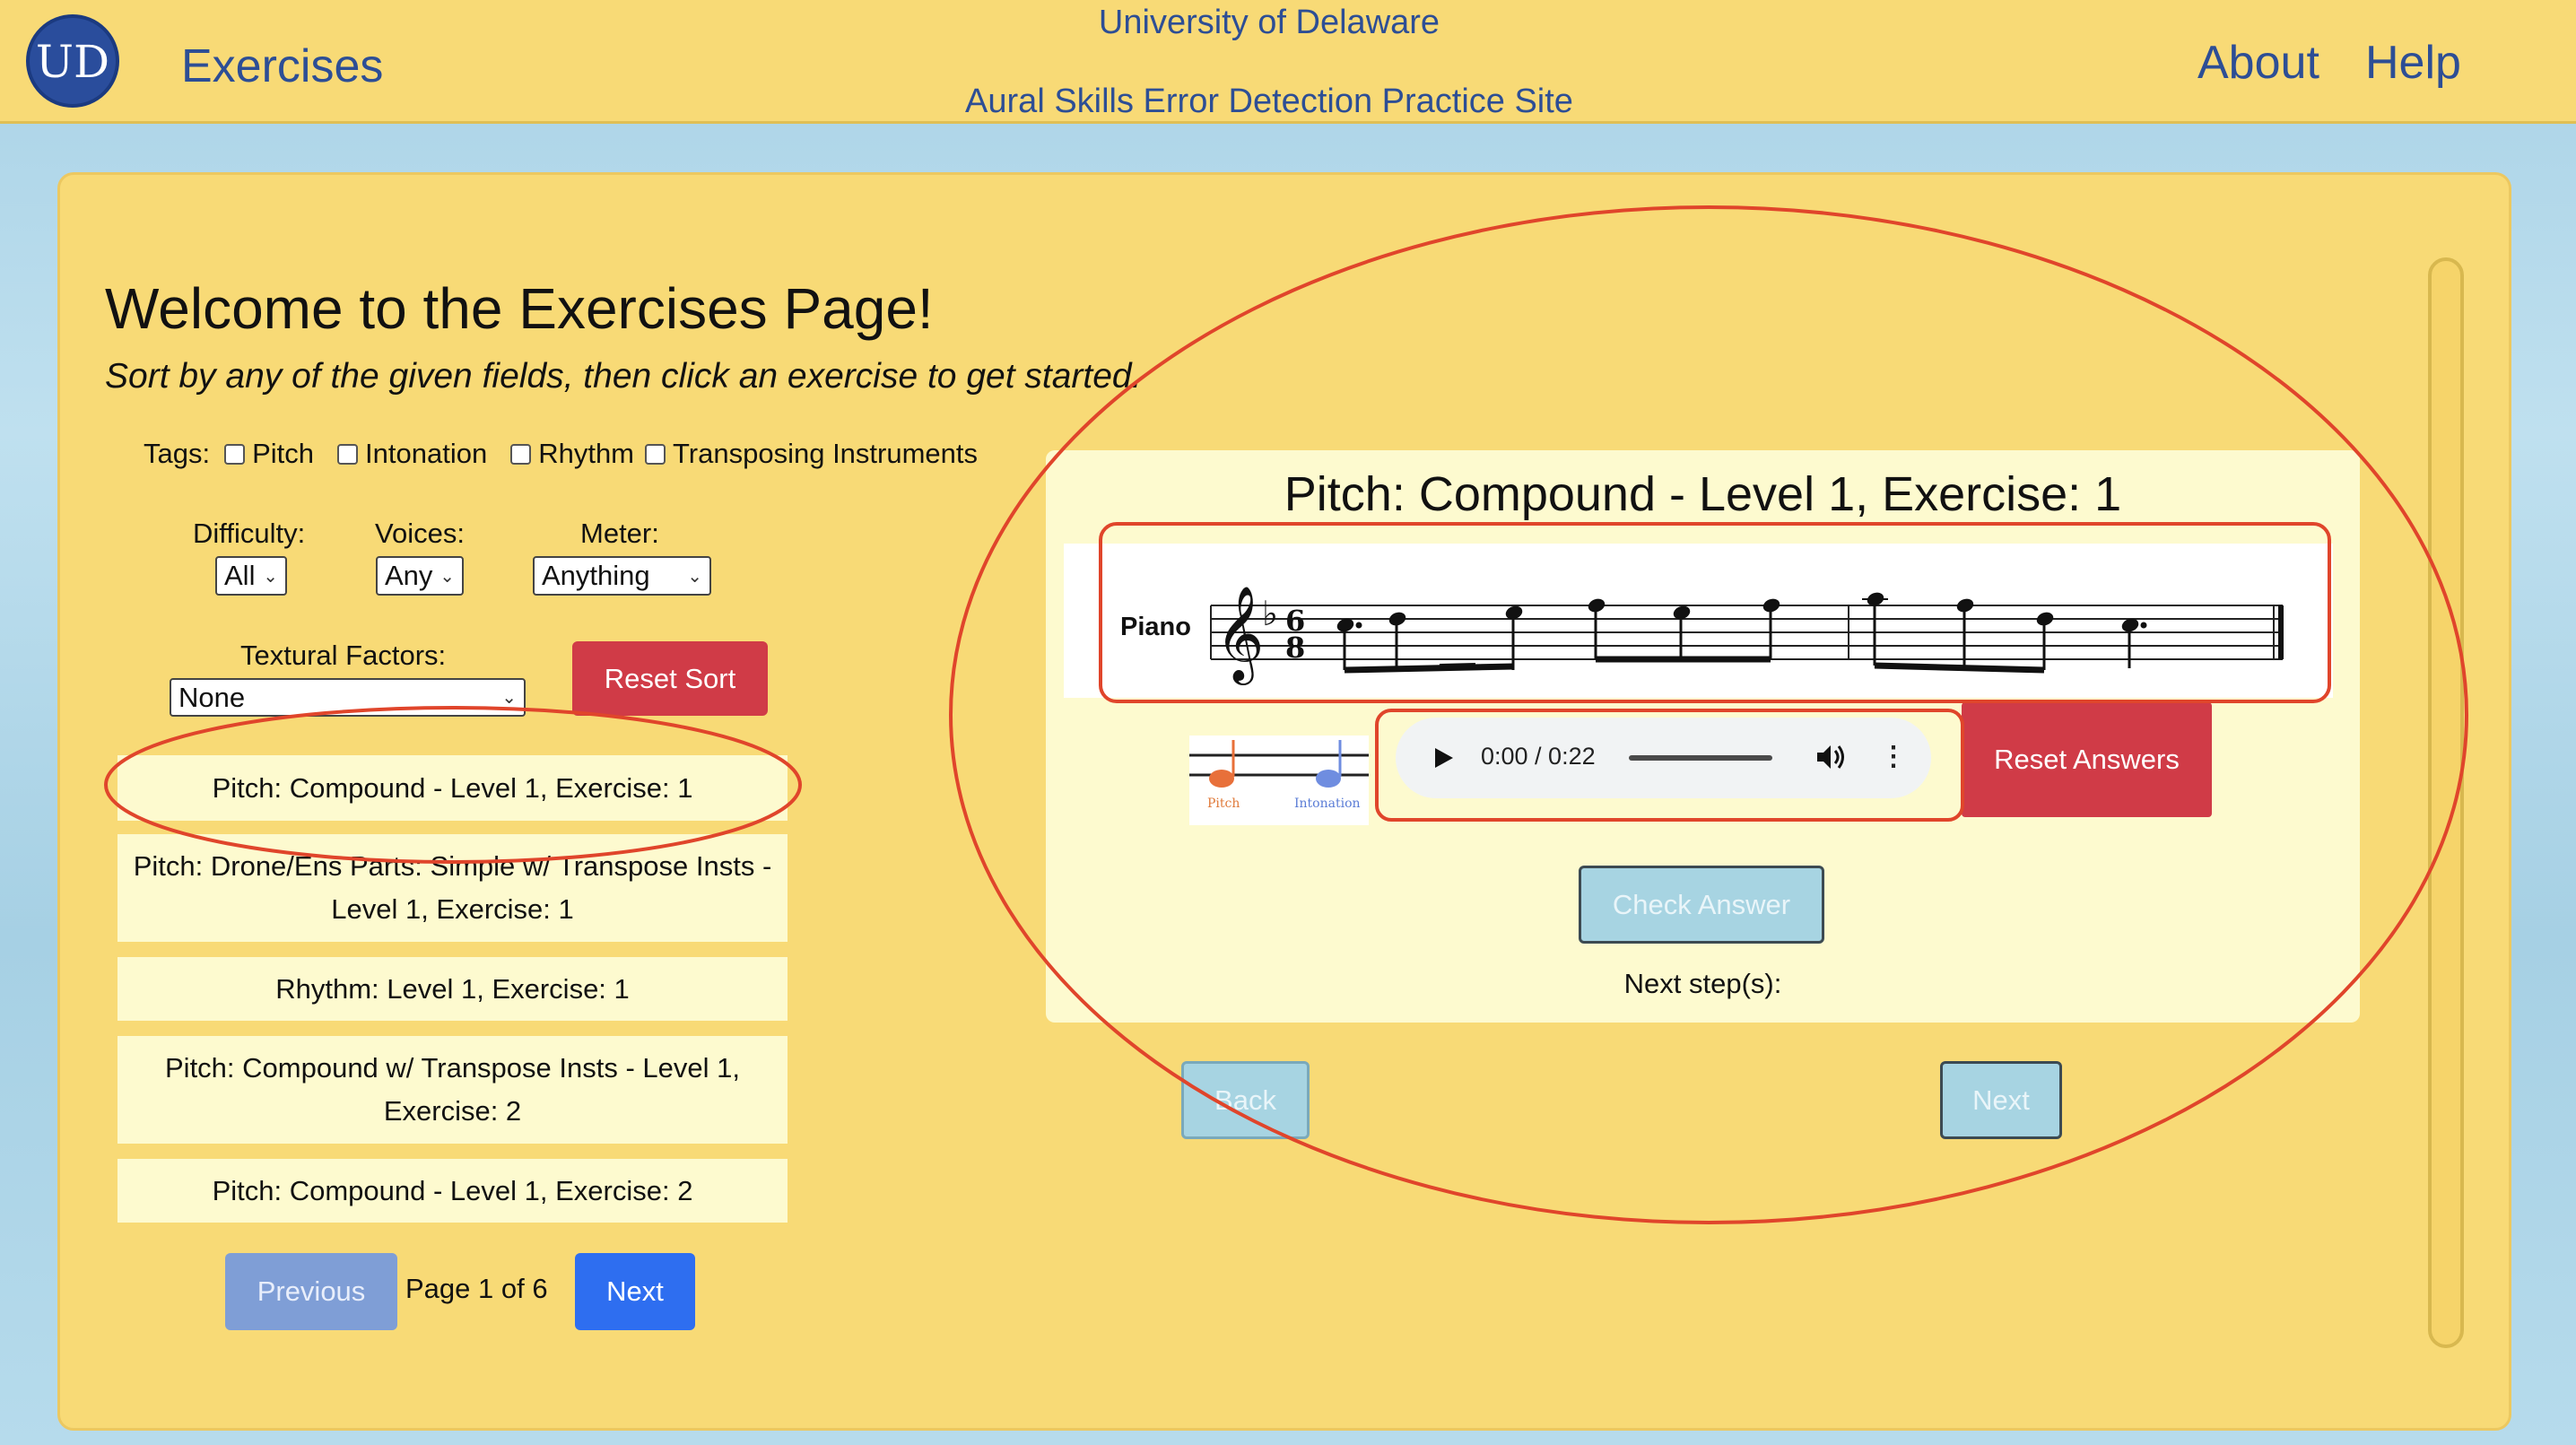 Image resolution: width=2576 pixels, height=1445 pixels. I want to click on note-pitch-icon, so click(1221, 779).